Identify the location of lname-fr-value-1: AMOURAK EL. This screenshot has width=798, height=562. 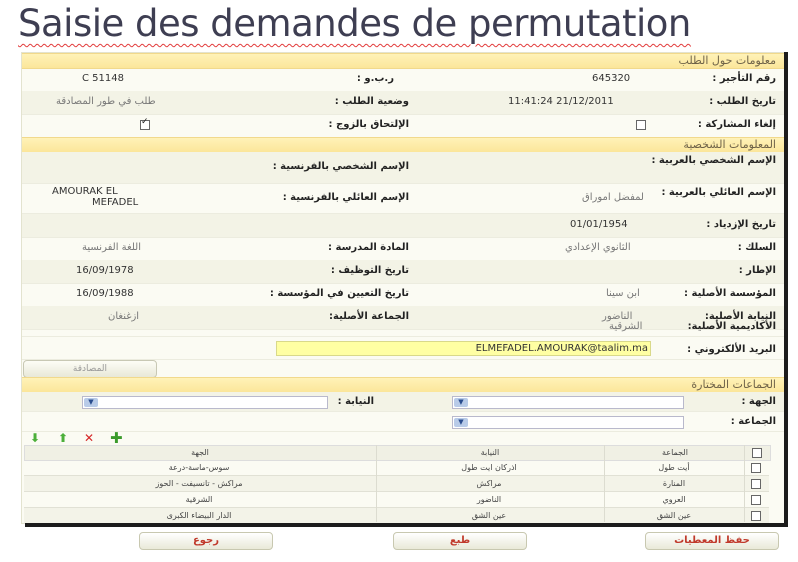
(85, 191).